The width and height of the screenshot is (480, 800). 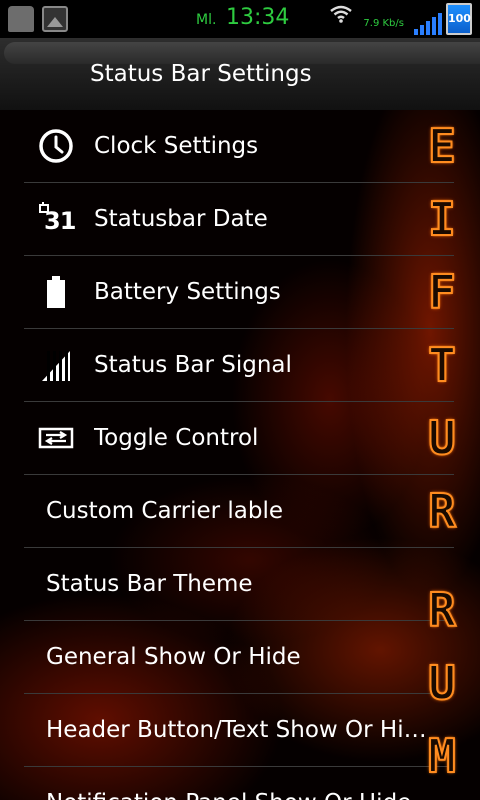 I want to click on status-bar: Ml. 13:34 7.9 Kb/s 100, so click(x=240, y=19).